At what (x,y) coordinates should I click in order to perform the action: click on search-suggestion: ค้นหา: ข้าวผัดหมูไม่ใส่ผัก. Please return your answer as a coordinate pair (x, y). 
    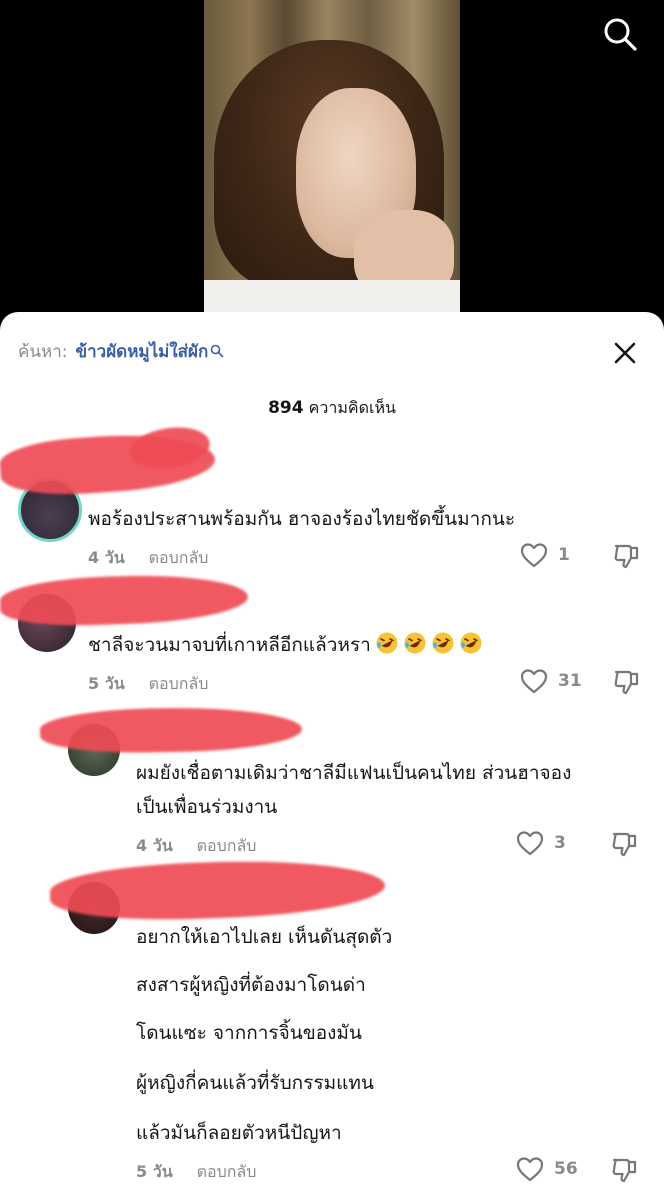
    Looking at the image, I should click on (121, 351).